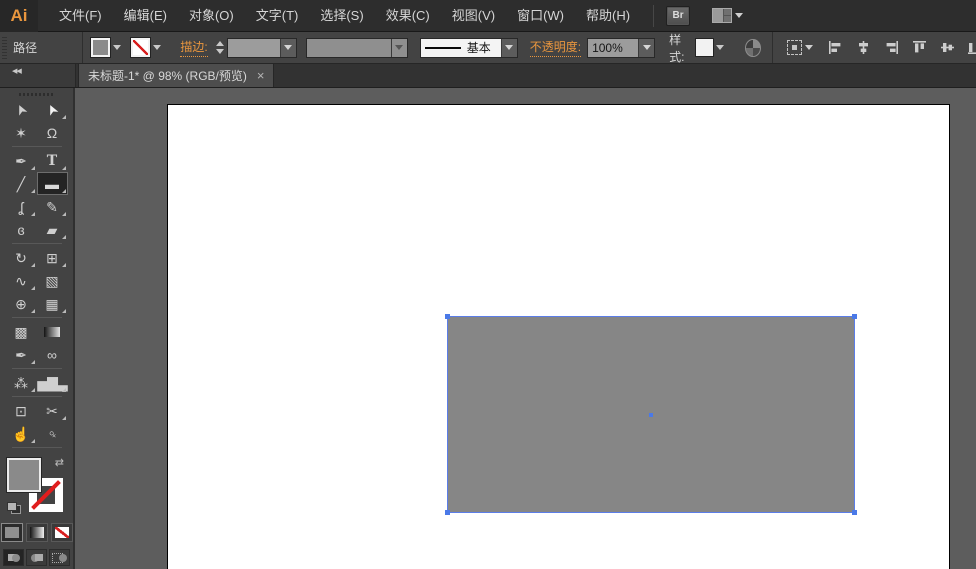 This screenshot has height=569, width=976. I want to click on zoom-tool: ♀, so click(52, 433).